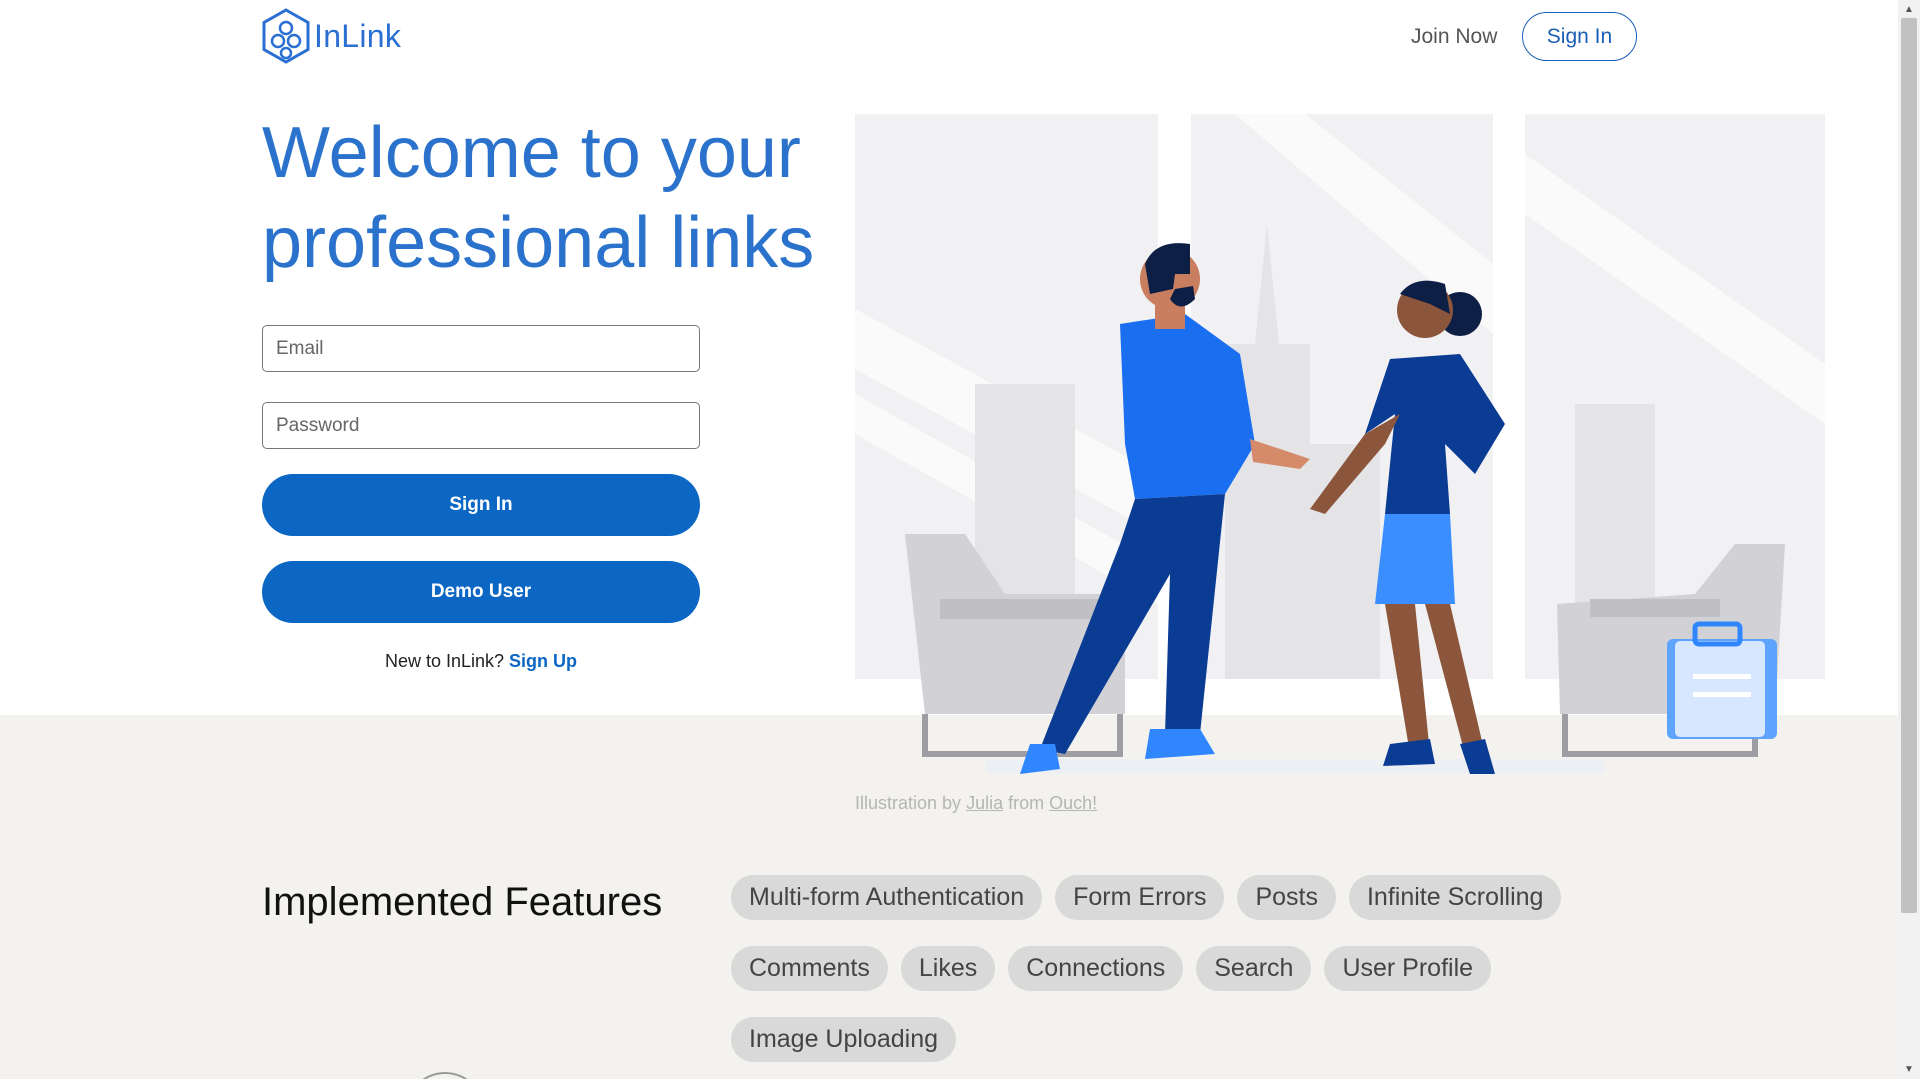  What do you see at coordinates (462, 902) in the screenshot?
I see `features-title: Implemented Features` at bounding box center [462, 902].